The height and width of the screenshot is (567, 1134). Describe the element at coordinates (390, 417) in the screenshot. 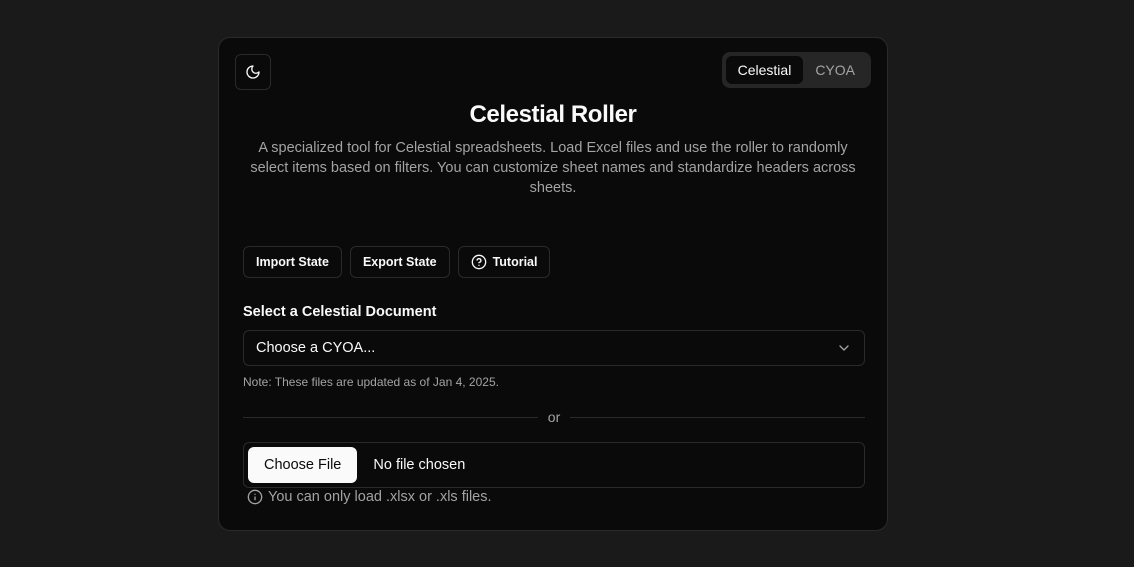

I see `divider-line-left` at that location.